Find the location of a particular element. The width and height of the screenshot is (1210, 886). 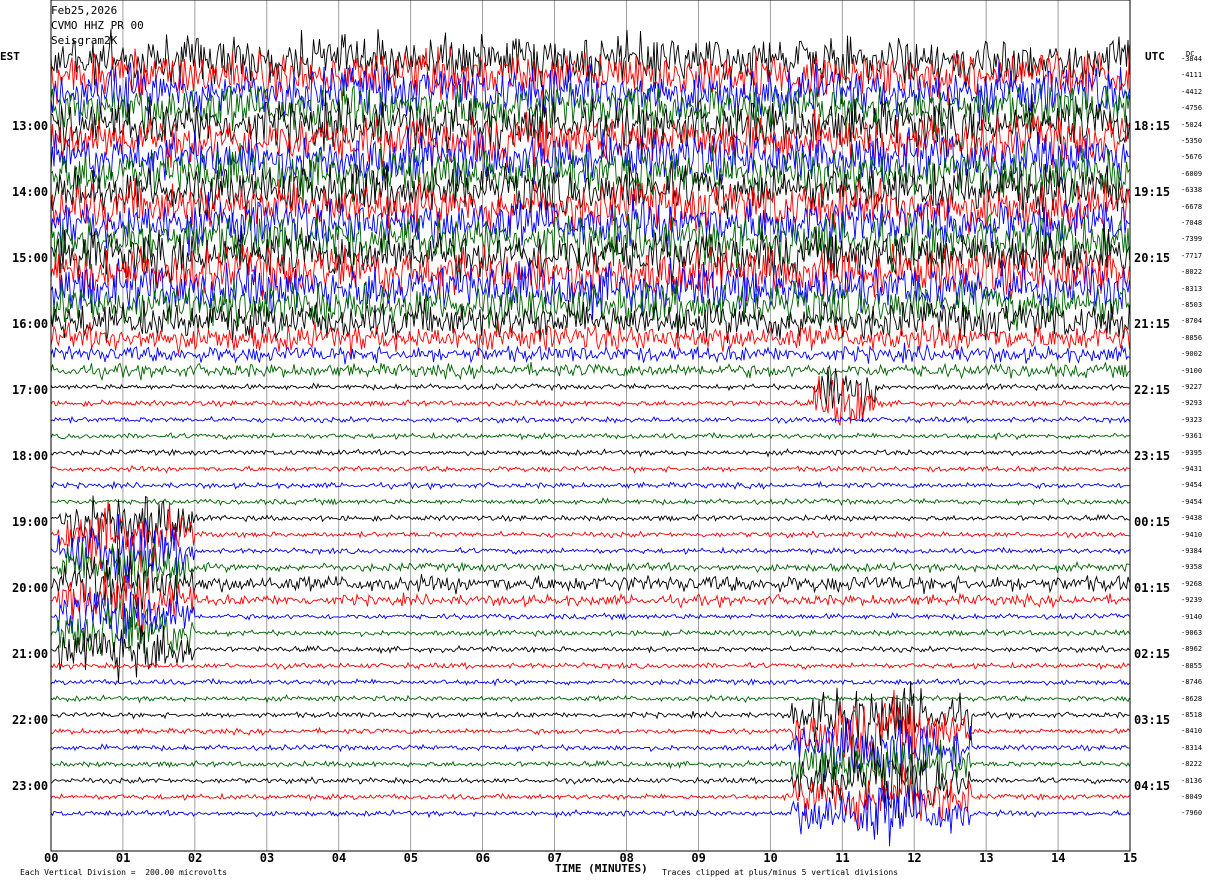

x-tick-label: 13 is located at coordinates (986, 858).